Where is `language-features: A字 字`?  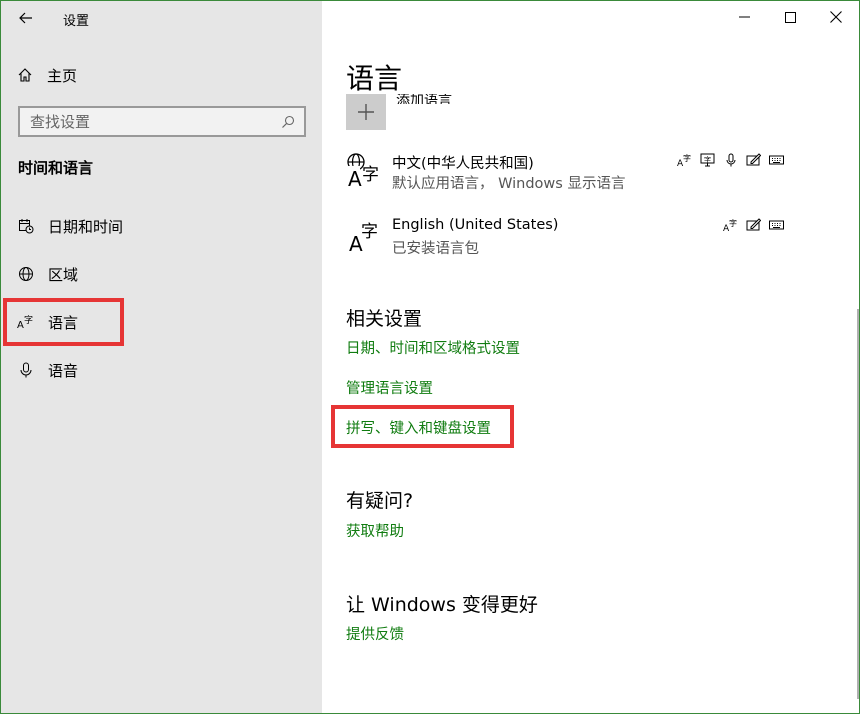 language-features: A字 字 is located at coordinates (730, 160).